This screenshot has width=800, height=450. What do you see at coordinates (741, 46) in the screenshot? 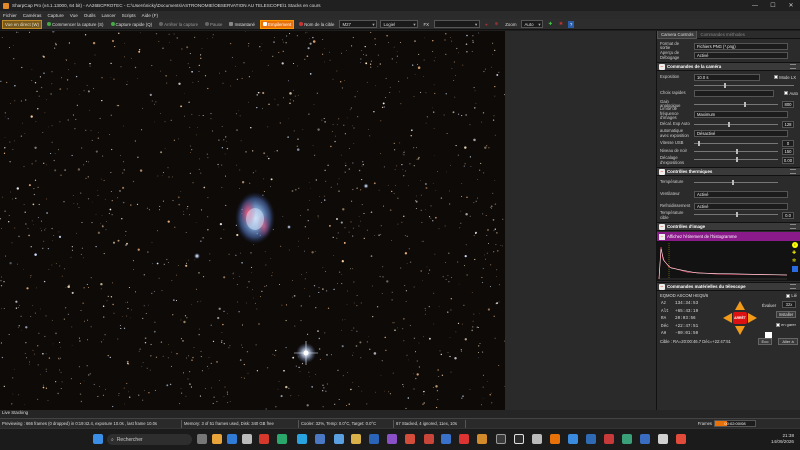
I see `format-select: Fichiers PNG (*.png)` at bounding box center [741, 46].